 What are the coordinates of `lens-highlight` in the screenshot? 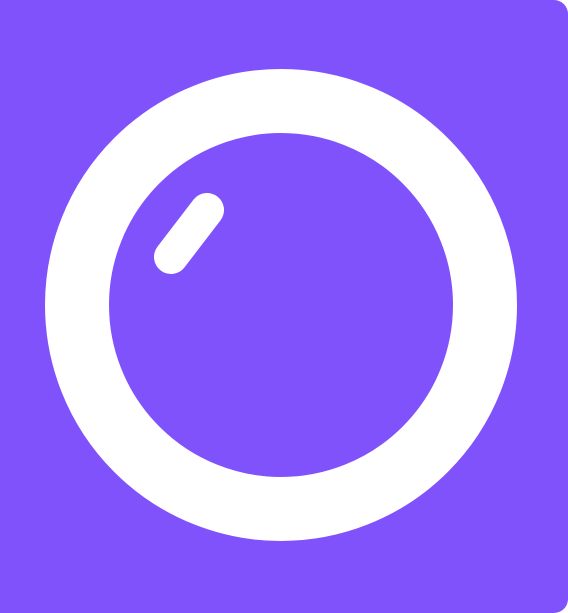 It's located at (189, 233).